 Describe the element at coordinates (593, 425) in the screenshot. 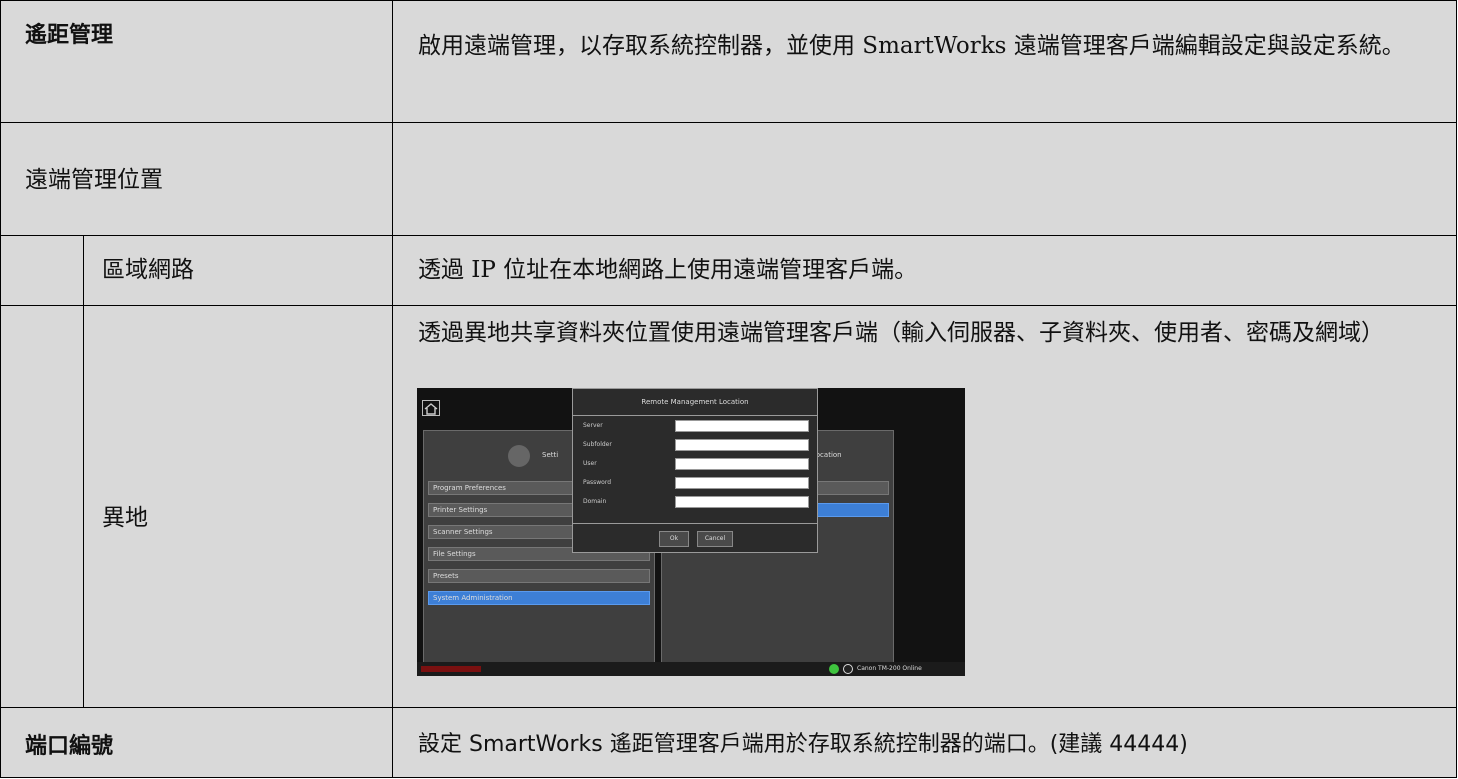

I see `field-label: Server` at that location.